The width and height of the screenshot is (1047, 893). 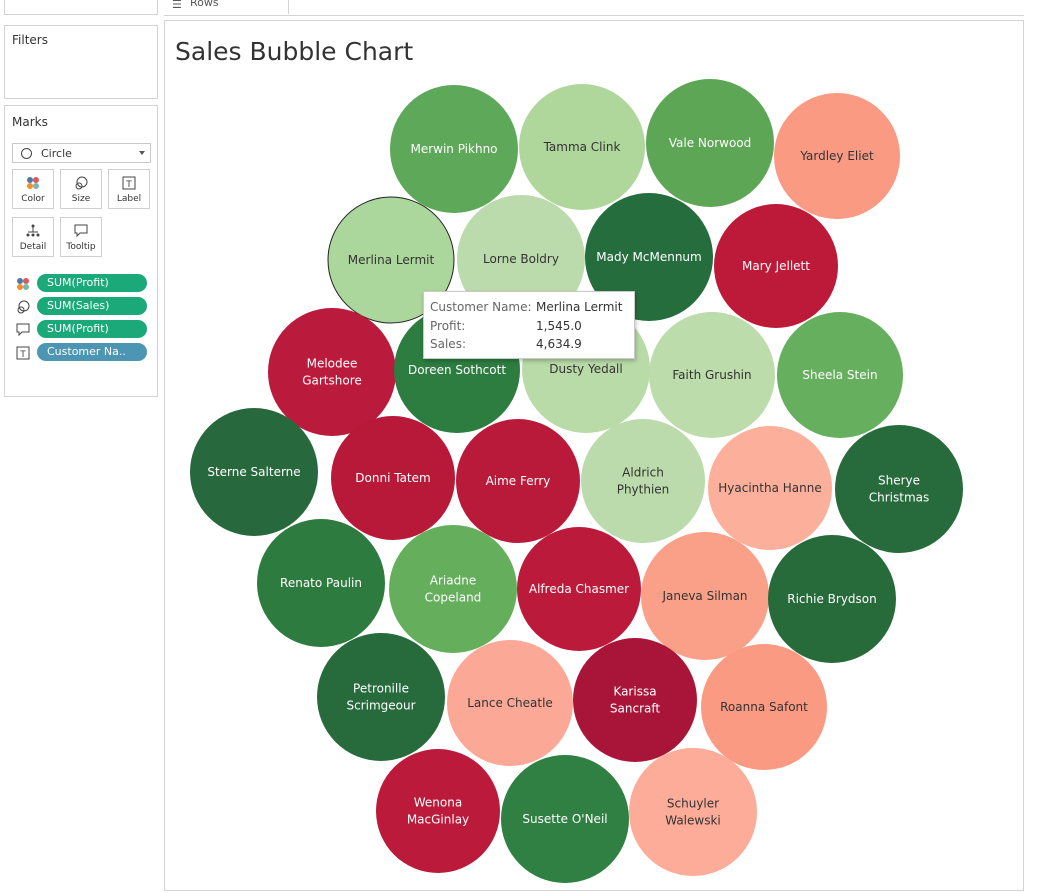 I want to click on detail-button-label: Detail, so click(x=33, y=247).